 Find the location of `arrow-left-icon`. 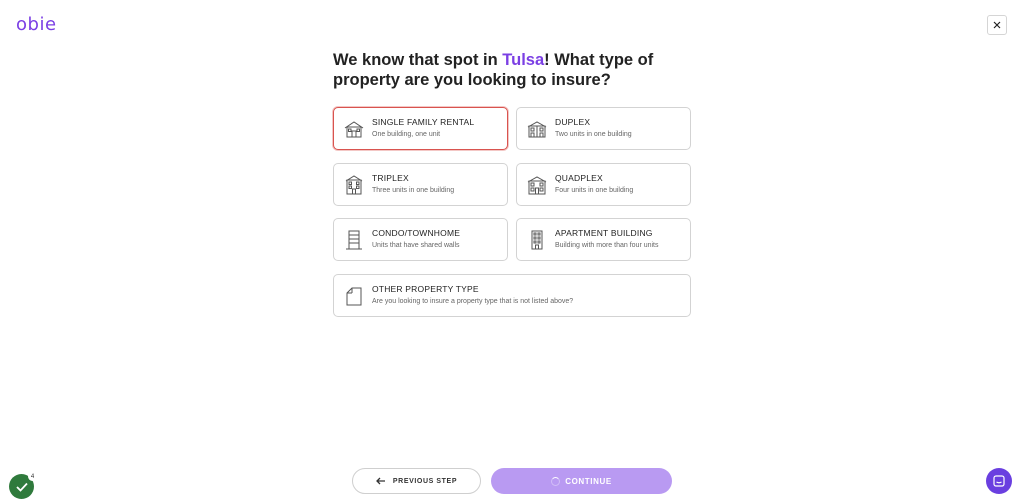

arrow-left-icon is located at coordinates (380, 481).